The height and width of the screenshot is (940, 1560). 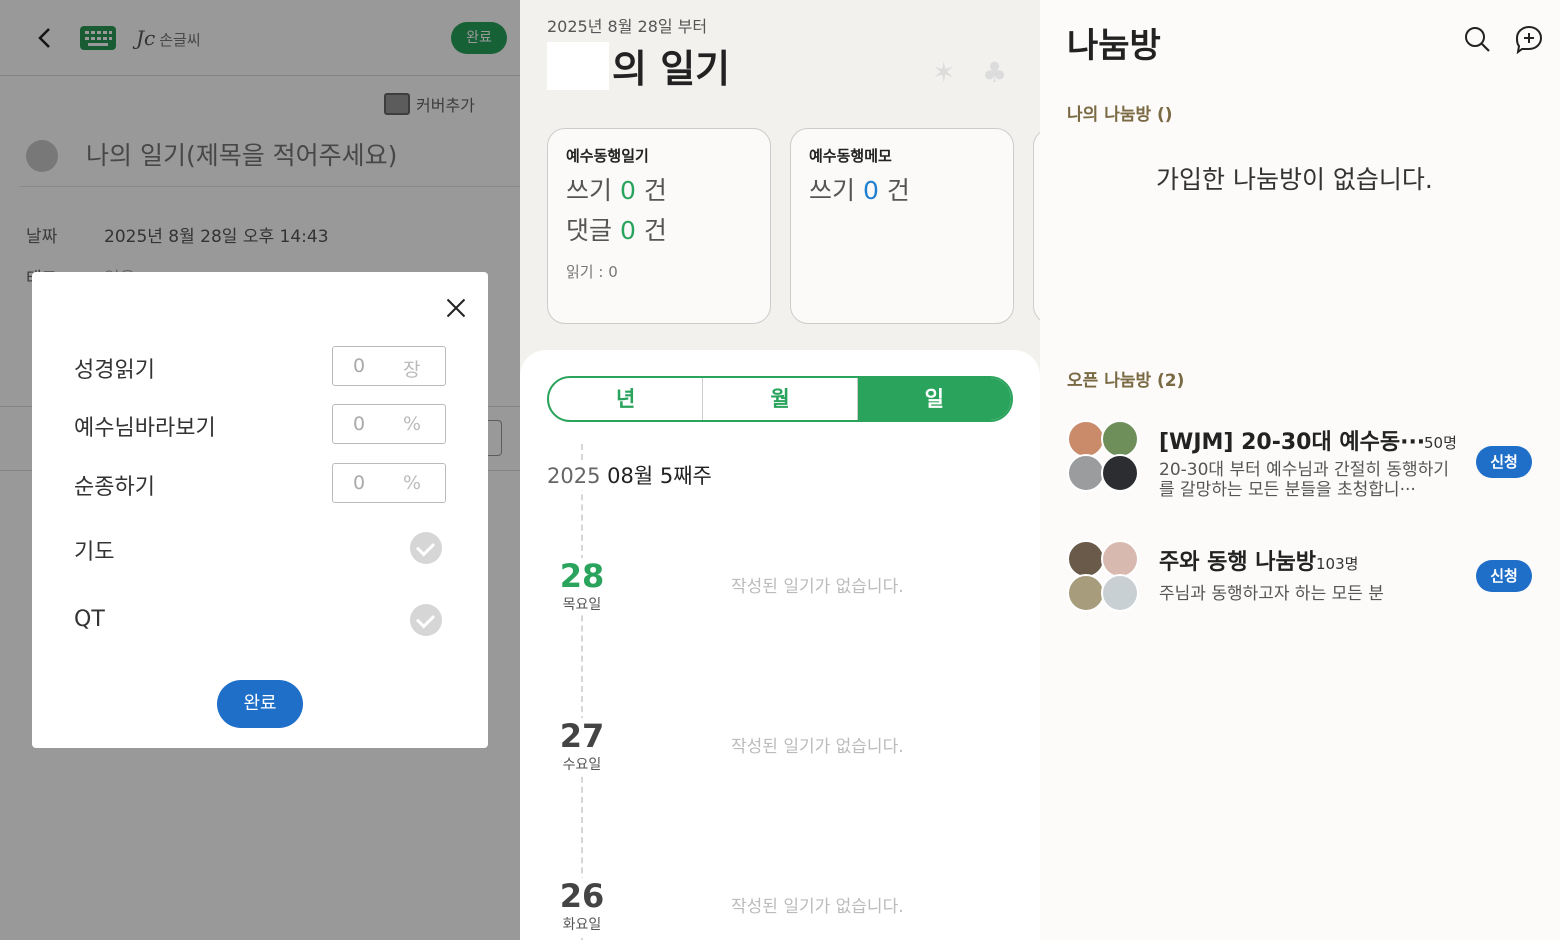 What do you see at coordinates (89, 619) in the screenshot?
I see `qt-label: QT` at bounding box center [89, 619].